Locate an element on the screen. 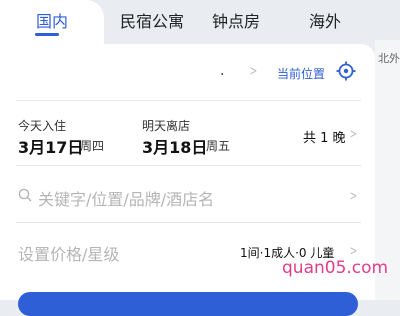 The height and width of the screenshot is (316, 400). search-icon is located at coordinates (25, 195).